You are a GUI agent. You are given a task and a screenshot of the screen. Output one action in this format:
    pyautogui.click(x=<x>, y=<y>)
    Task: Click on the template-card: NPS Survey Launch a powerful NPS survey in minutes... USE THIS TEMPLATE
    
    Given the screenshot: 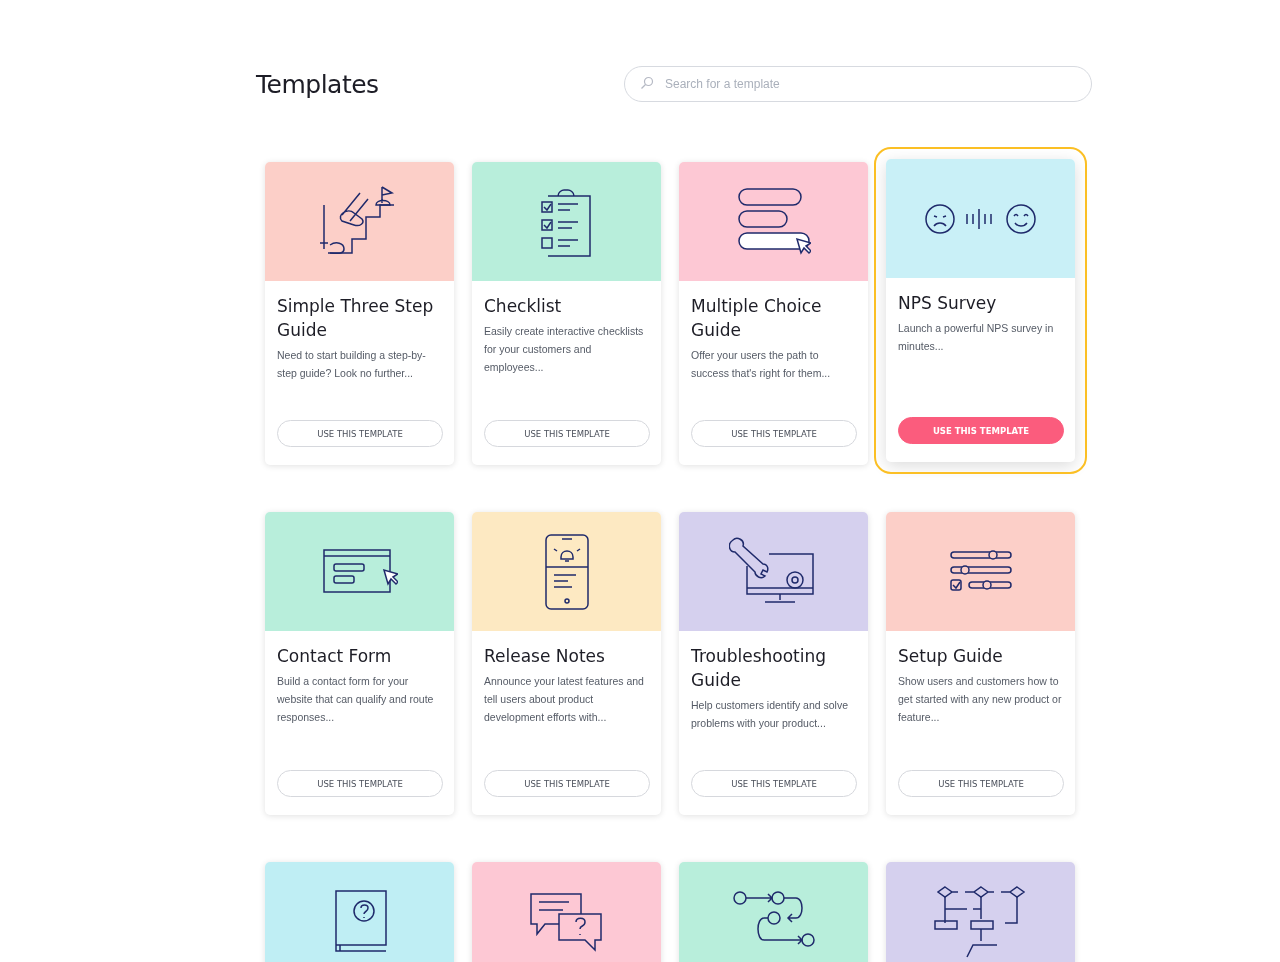 What is the action you would take?
    pyautogui.click(x=980, y=310)
    